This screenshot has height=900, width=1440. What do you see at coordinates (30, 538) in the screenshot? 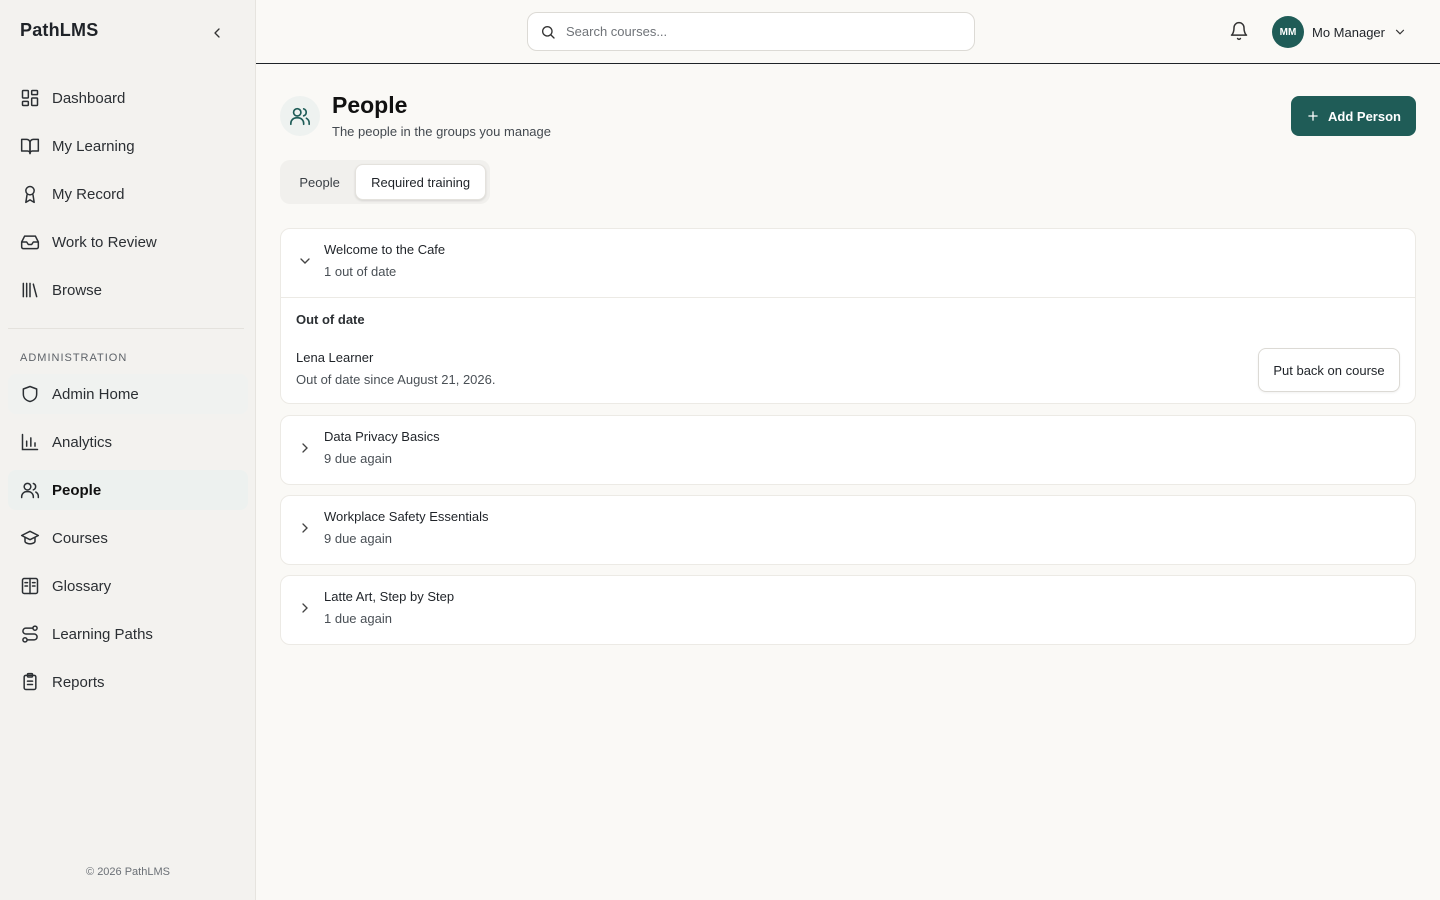
I see `graduation-cap-icon` at bounding box center [30, 538].